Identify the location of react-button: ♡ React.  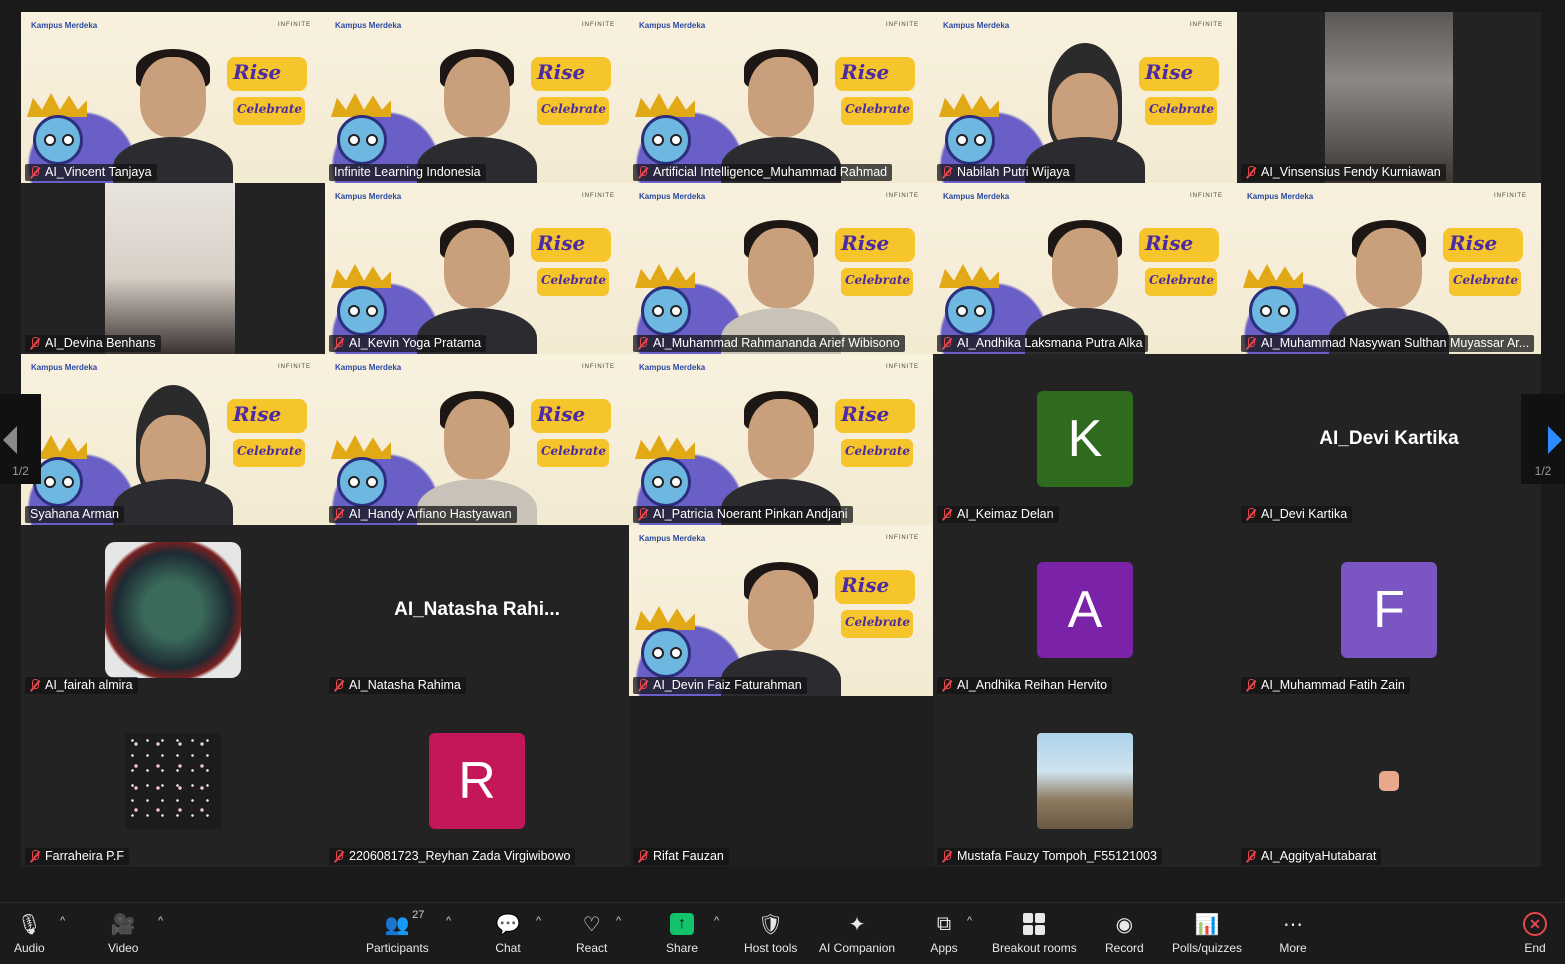
(591, 936).